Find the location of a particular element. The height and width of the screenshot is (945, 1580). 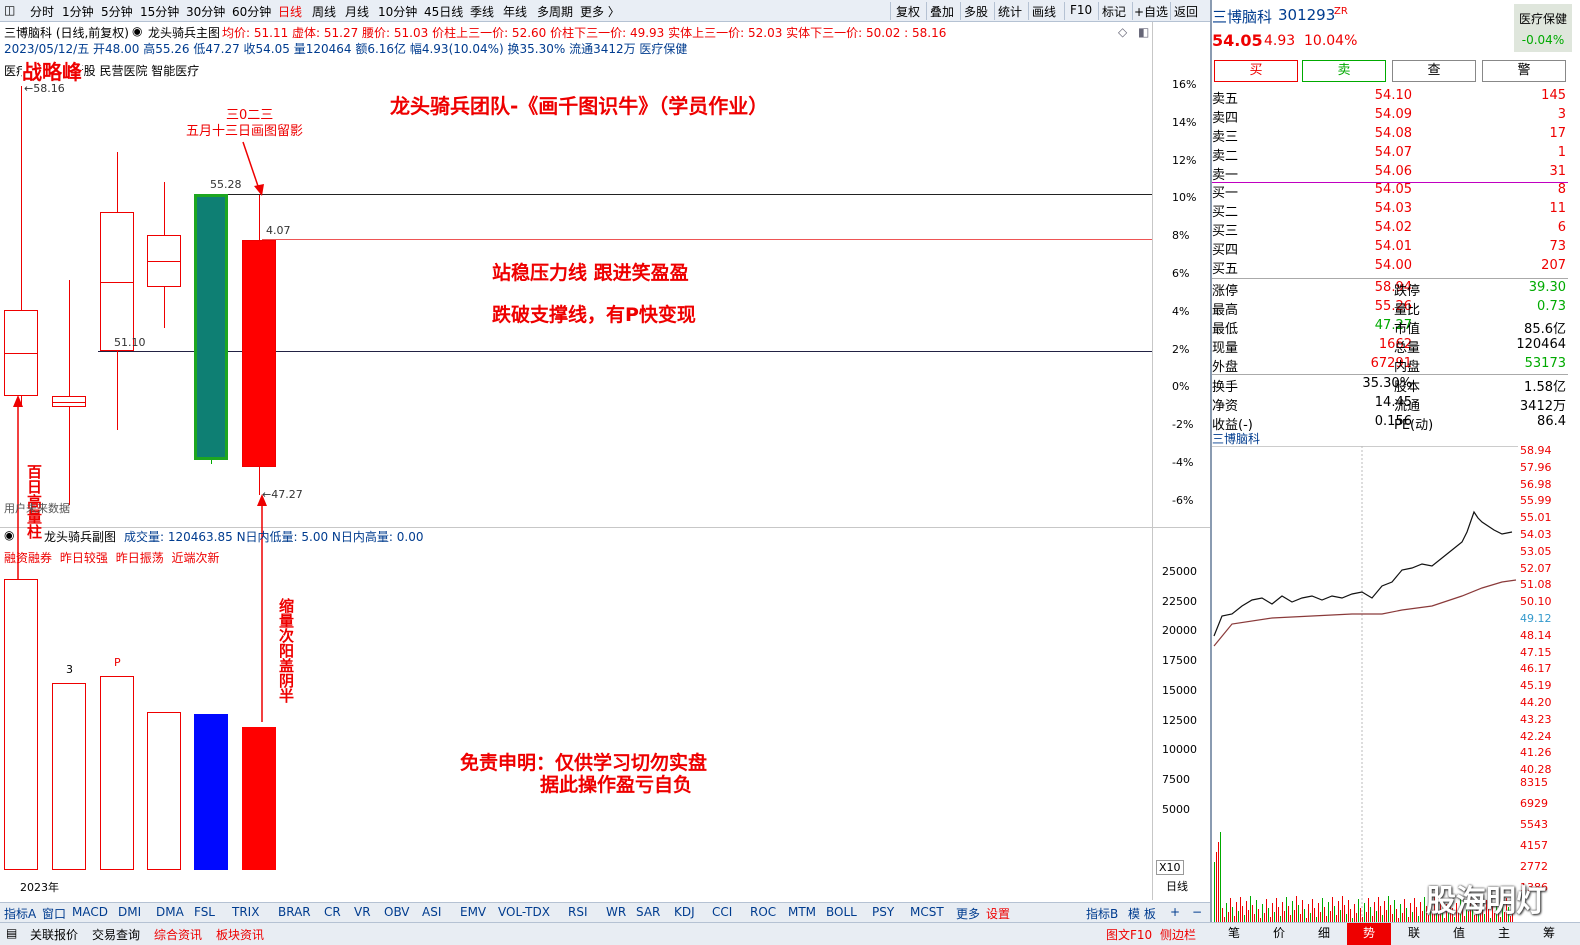

volume-indicator-name: 龙头骑兵副图 is located at coordinates (80, 536).